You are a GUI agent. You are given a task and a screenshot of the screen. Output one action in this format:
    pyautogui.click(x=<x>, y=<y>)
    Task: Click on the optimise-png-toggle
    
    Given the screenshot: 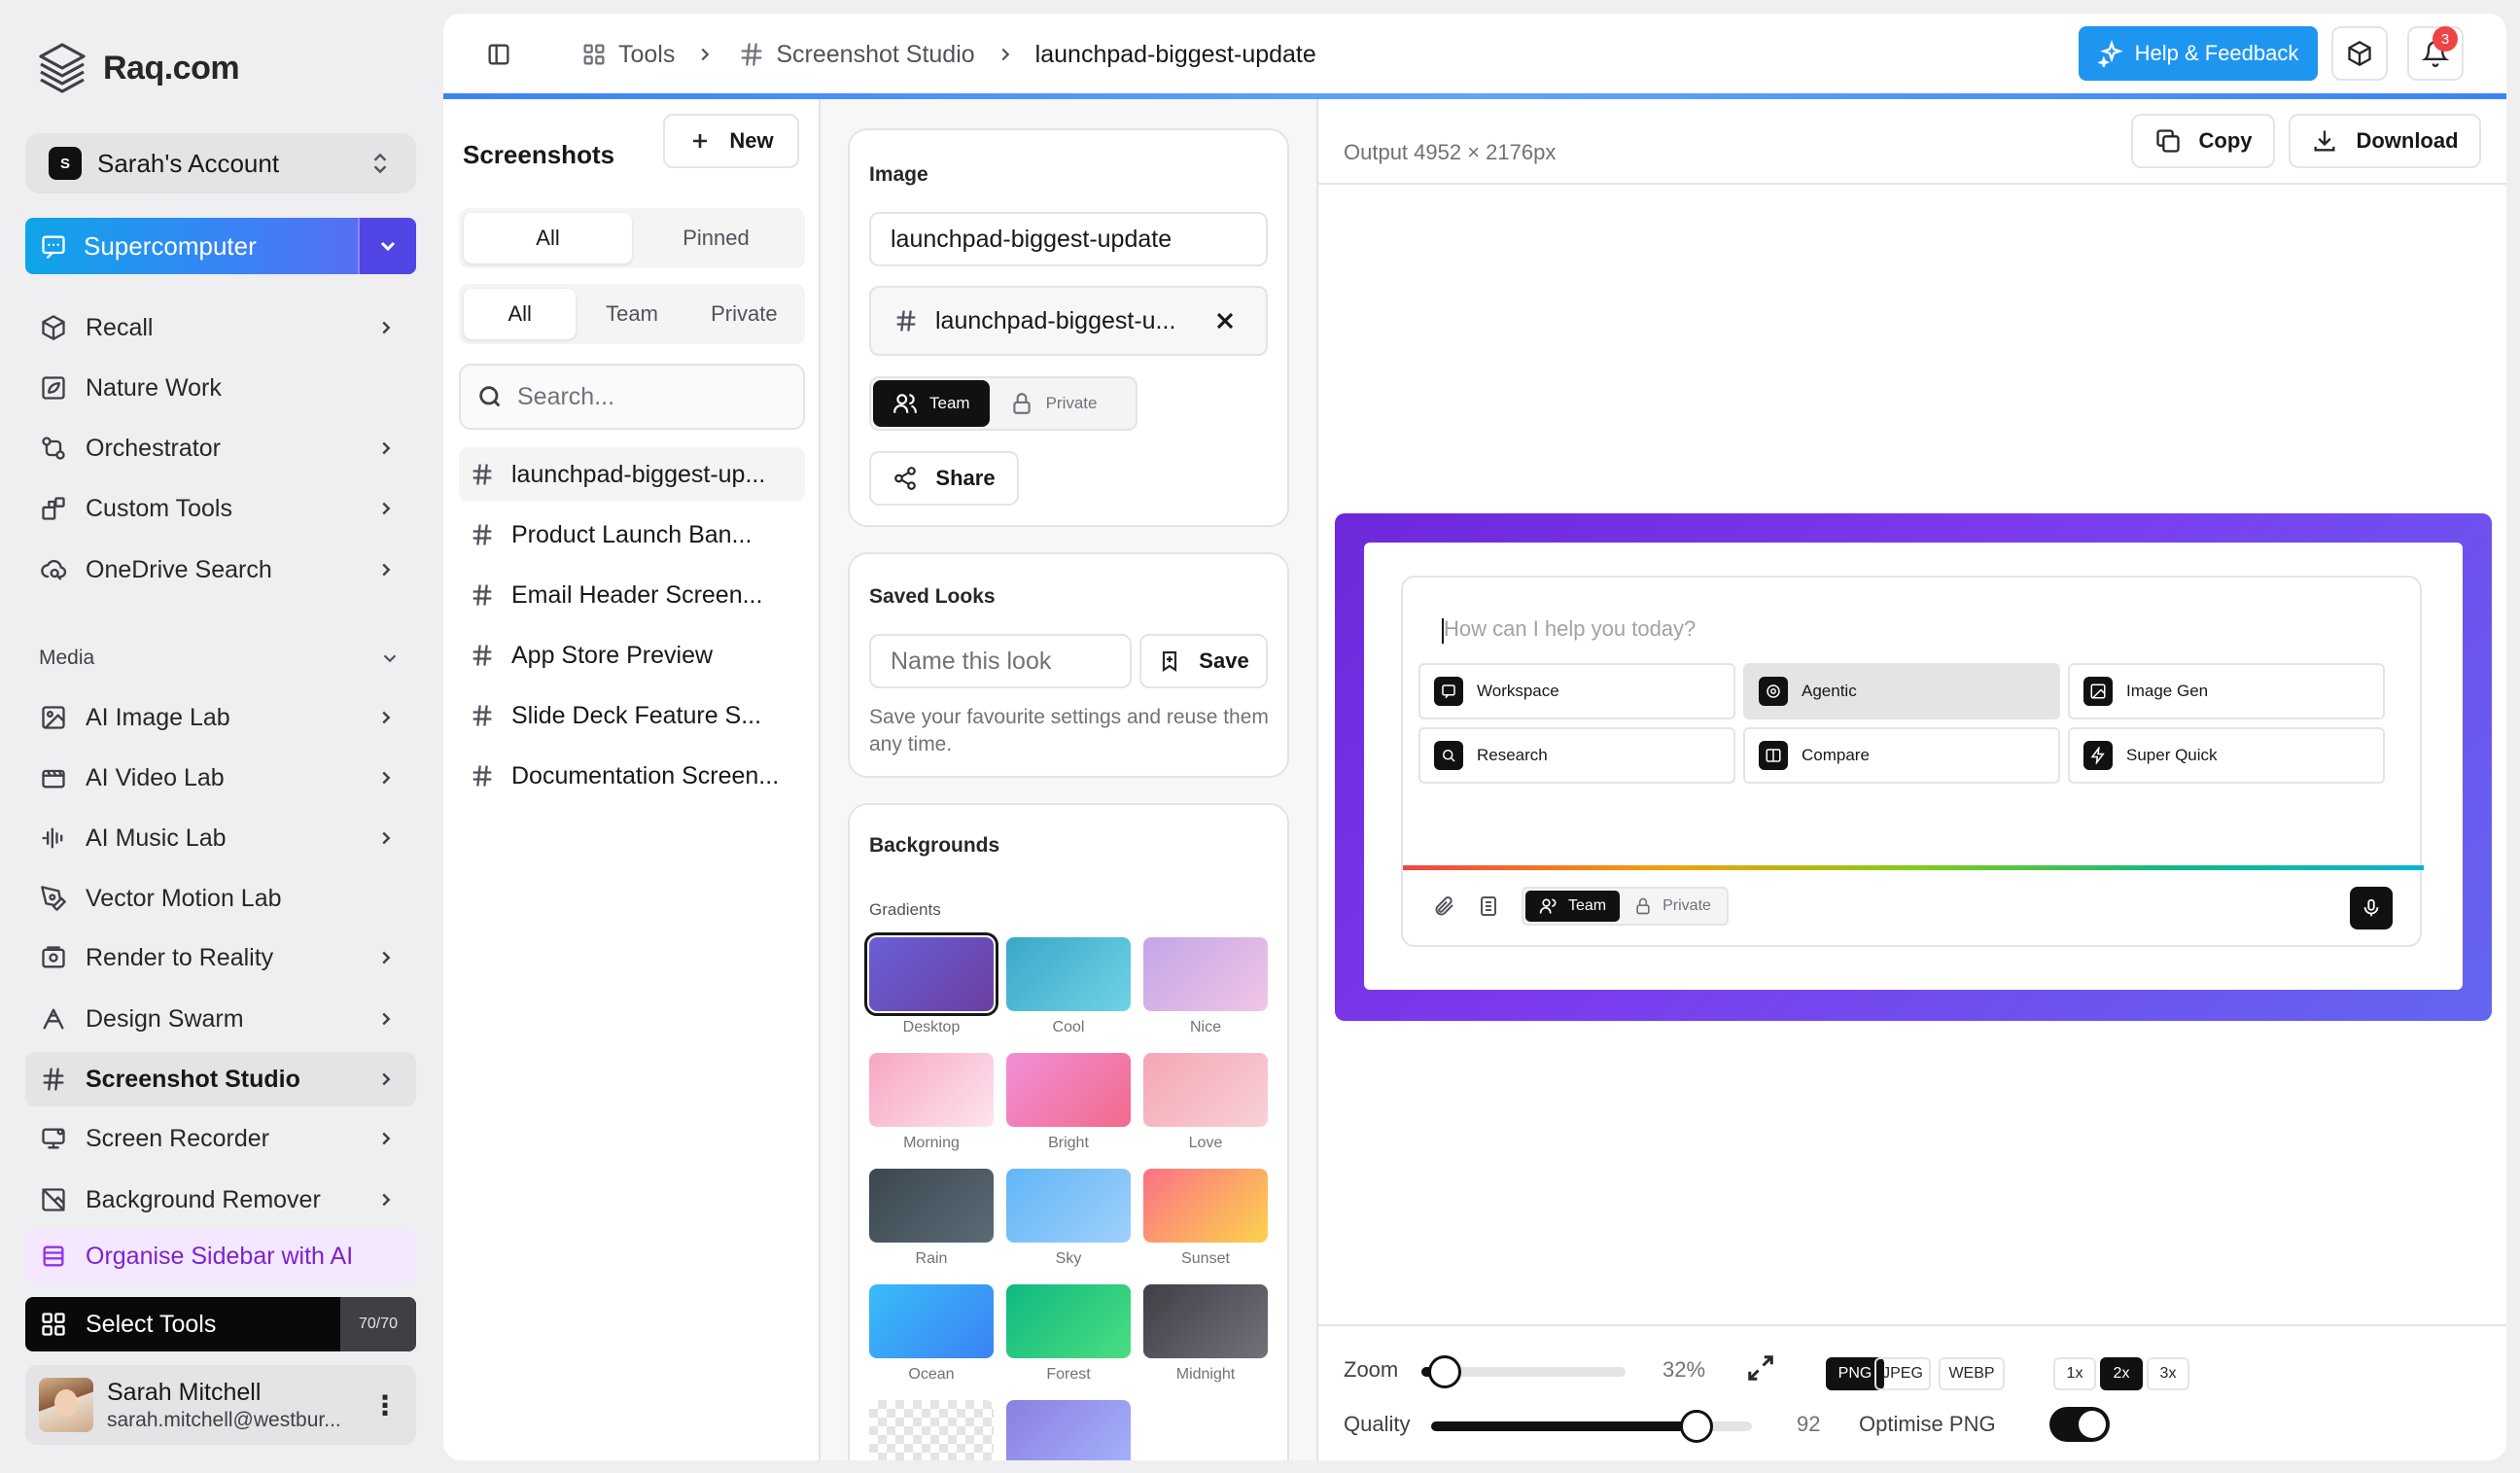 What is the action you would take?
    pyautogui.click(x=2079, y=1424)
    